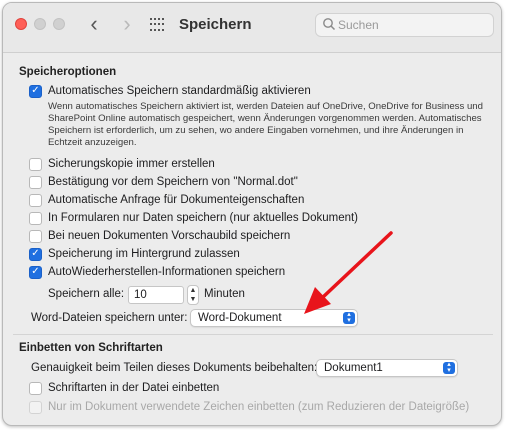 This screenshot has height=430, width=507. What do you see at coordinates (86, 294) in the screenshot?
I see `save-every-label: Speichern alle:` at bounding box center [86, 294].